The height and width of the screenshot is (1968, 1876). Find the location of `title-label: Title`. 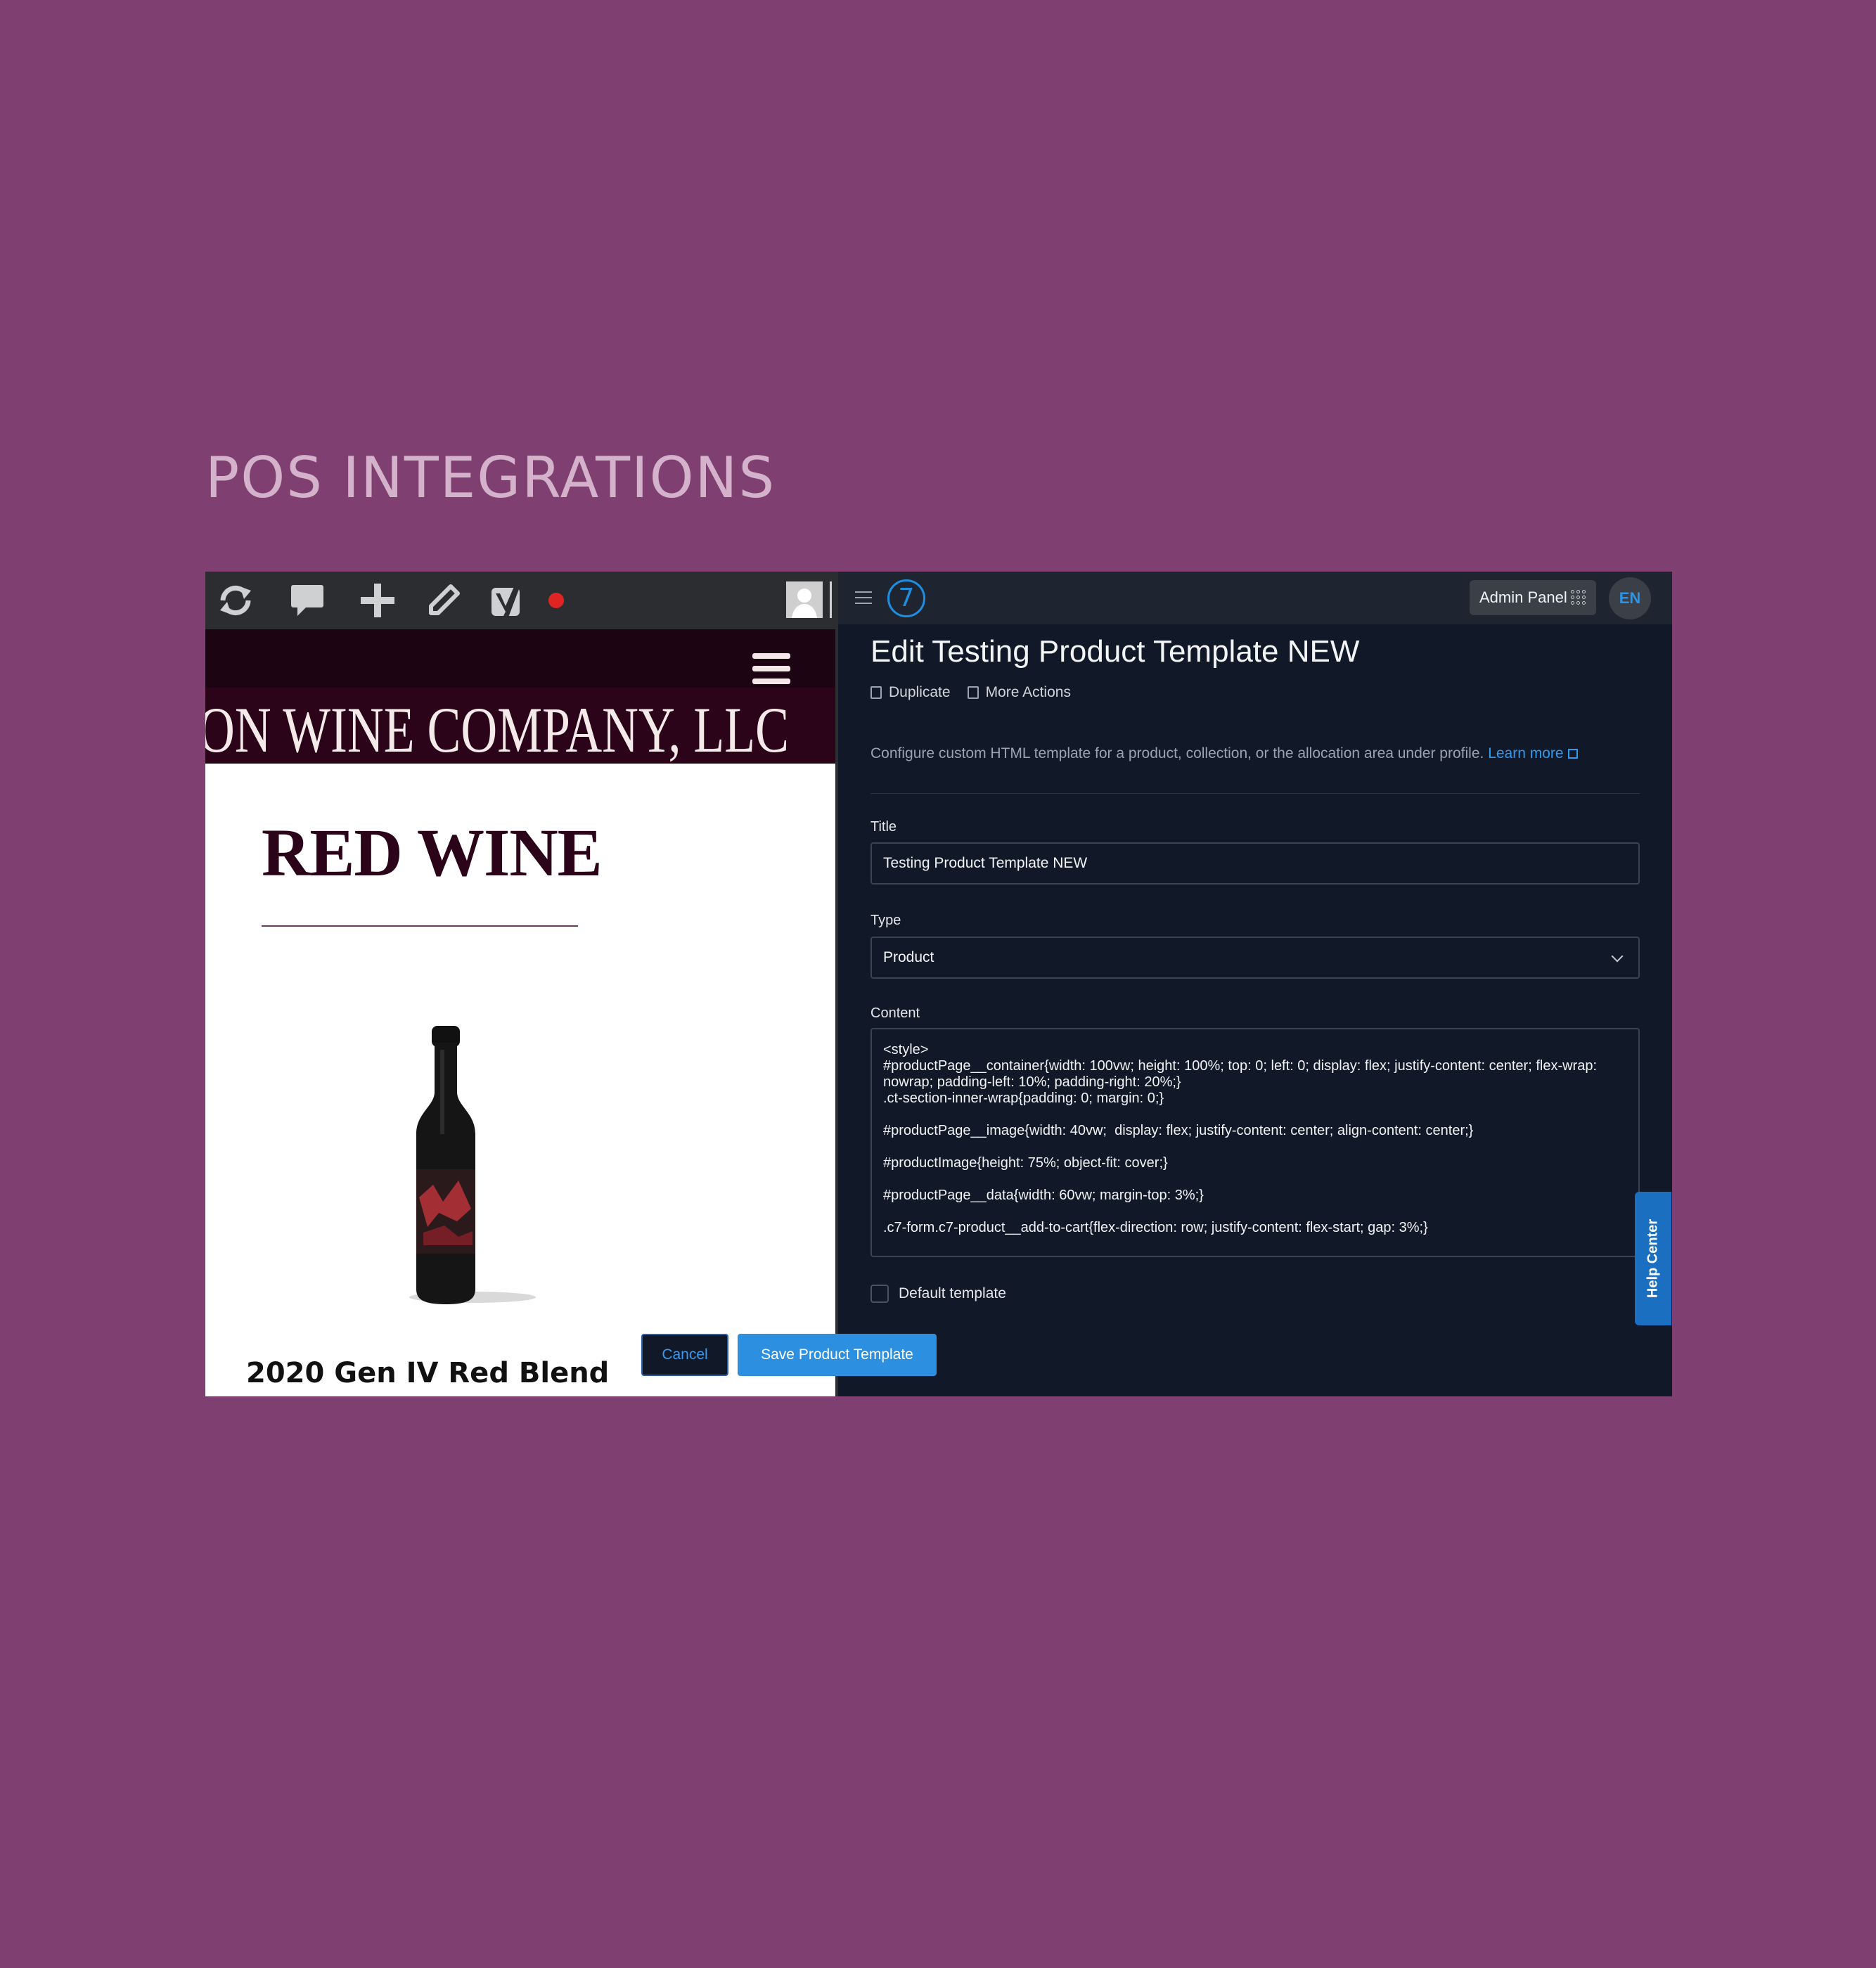

title-label: Title is located at coordinates (883, 827).